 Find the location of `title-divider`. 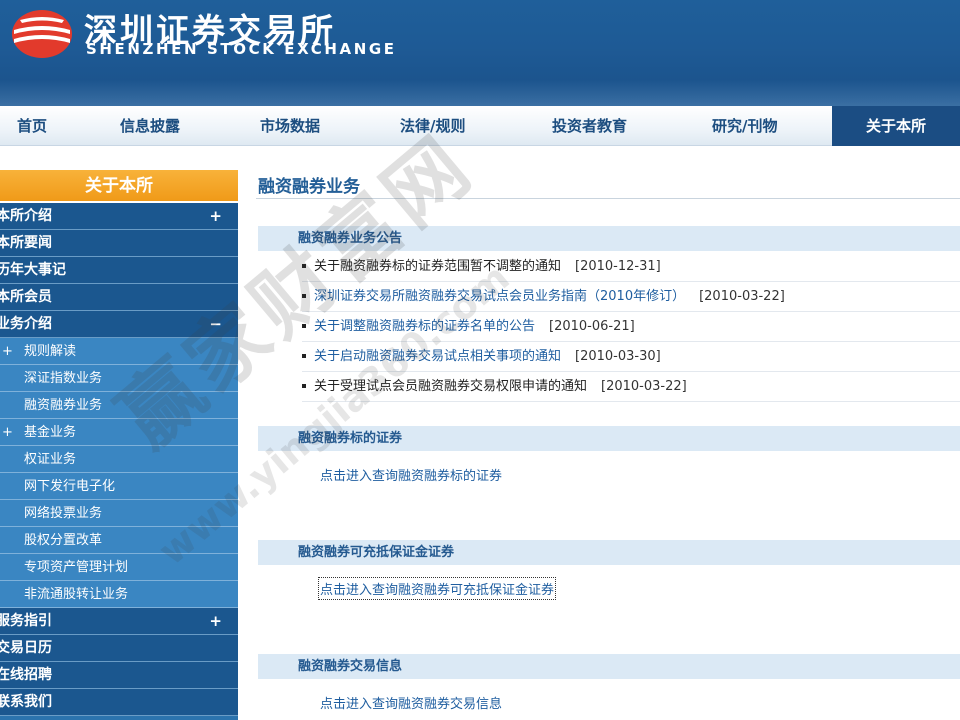

title-divider is located at coordinates (608, 198).